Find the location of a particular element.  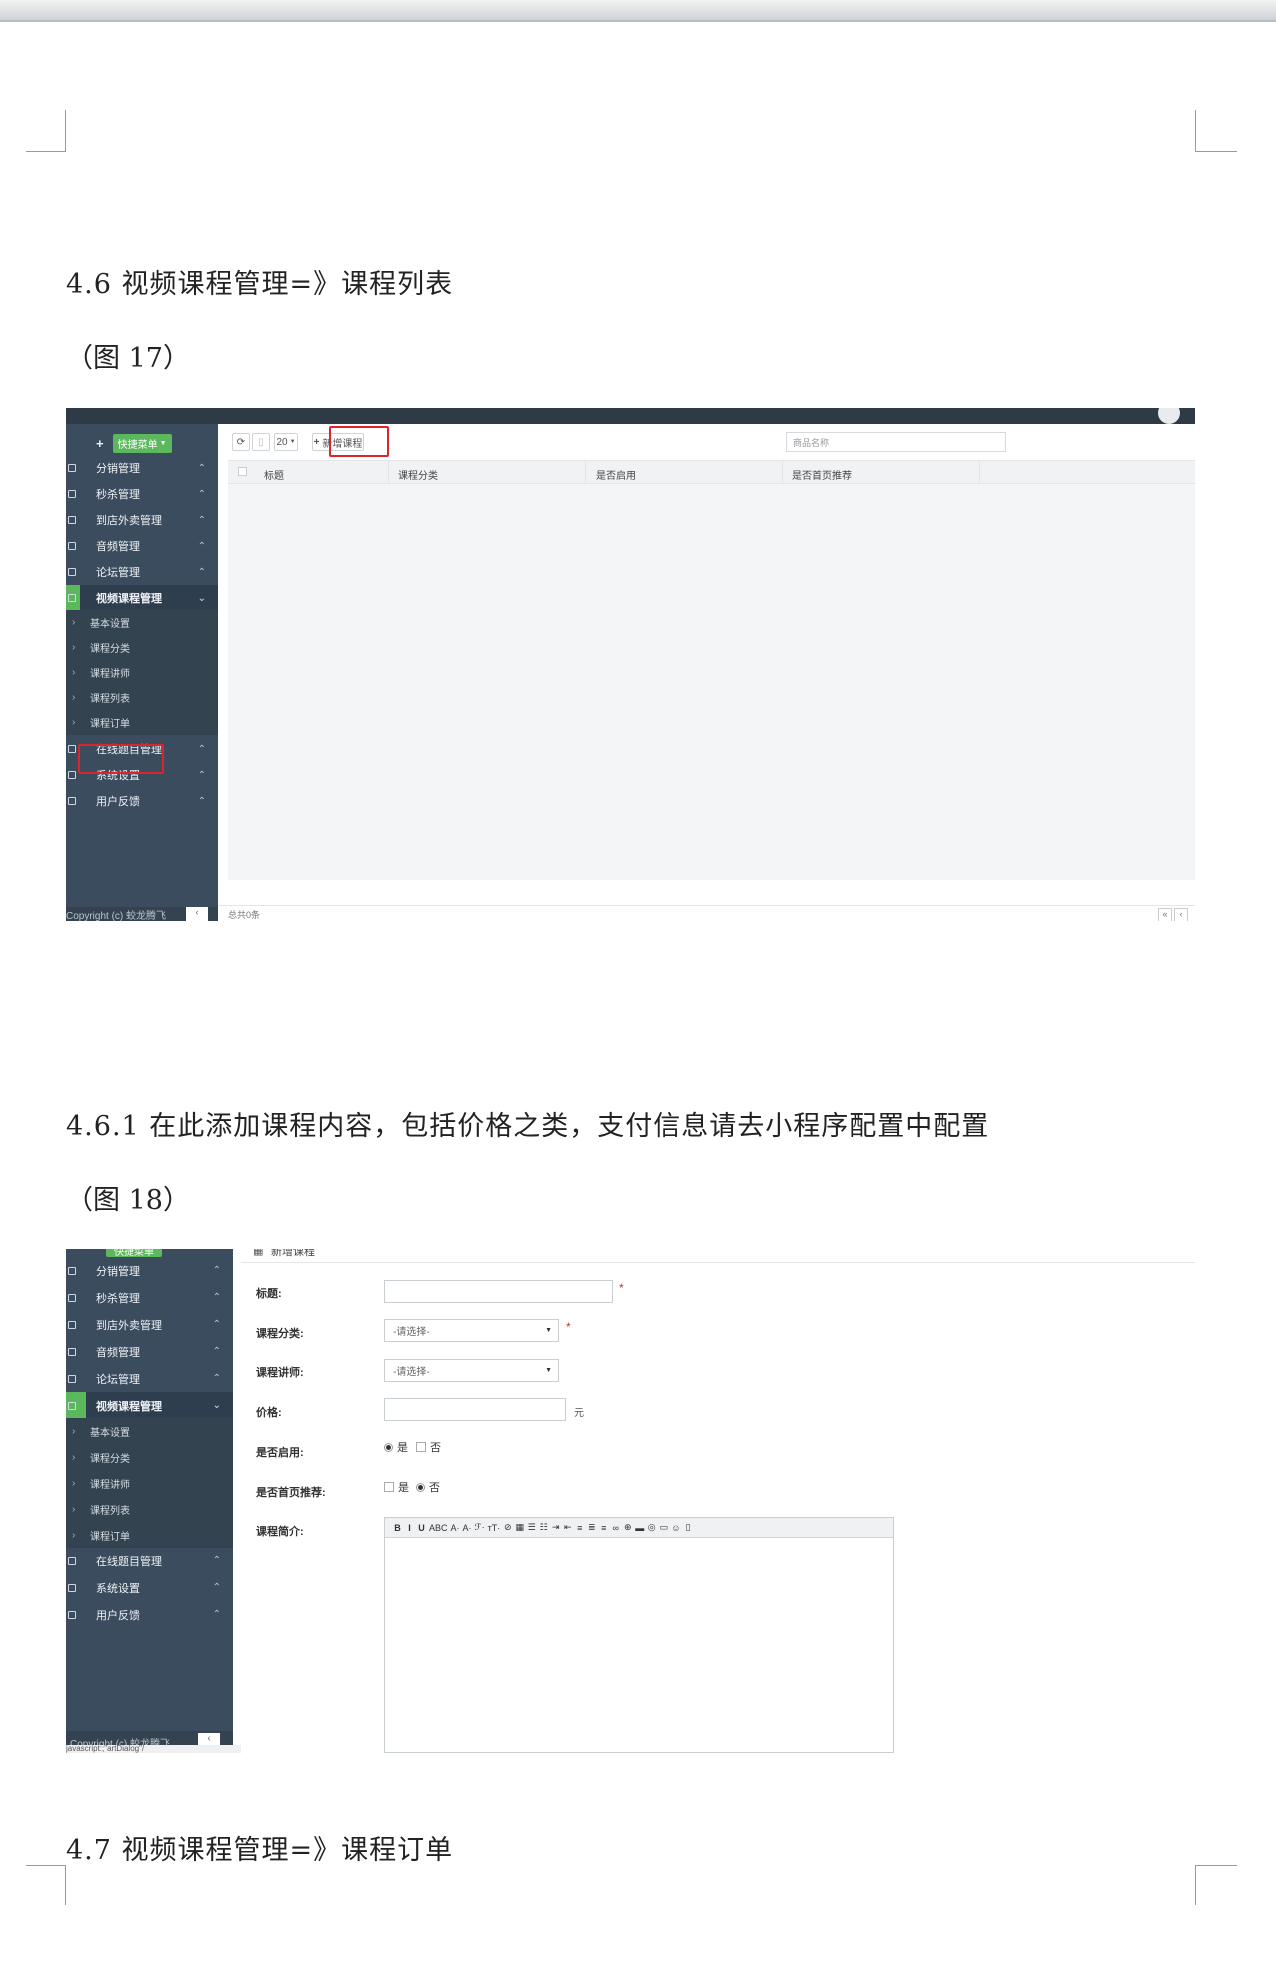

editor-tool-icon: ABC is located at coordinates (438, 1528).